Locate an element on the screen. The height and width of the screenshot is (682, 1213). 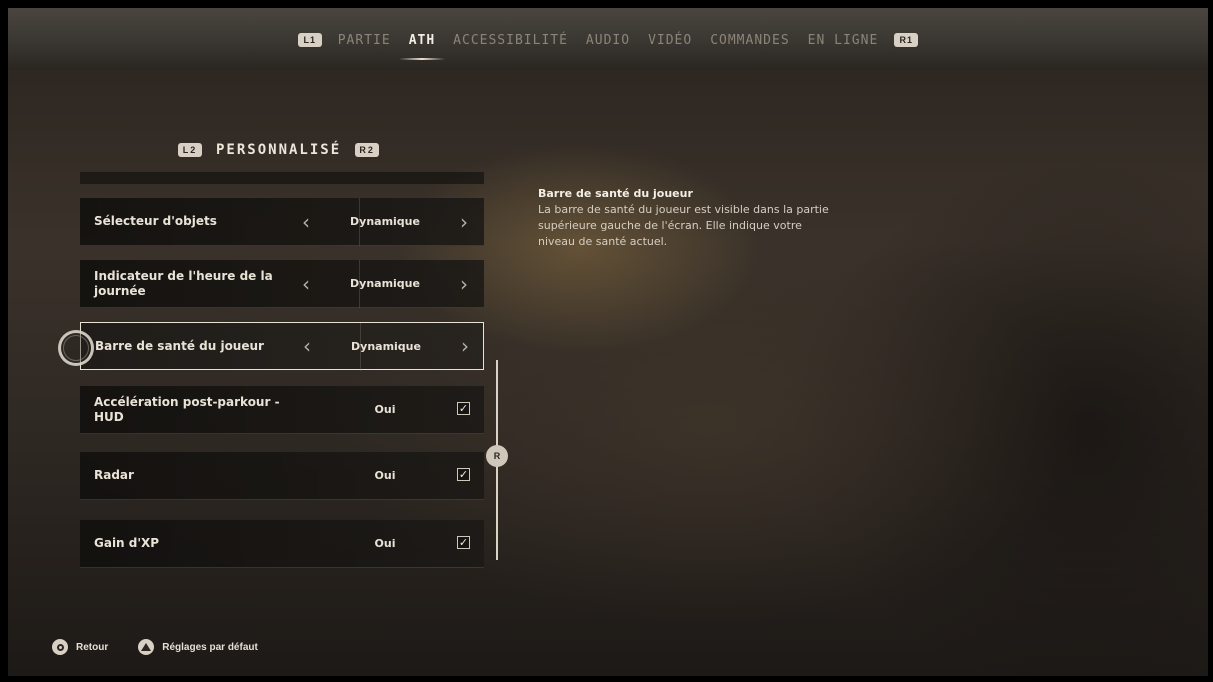
cursor-ring-icon is located at coordinates (76, 348).